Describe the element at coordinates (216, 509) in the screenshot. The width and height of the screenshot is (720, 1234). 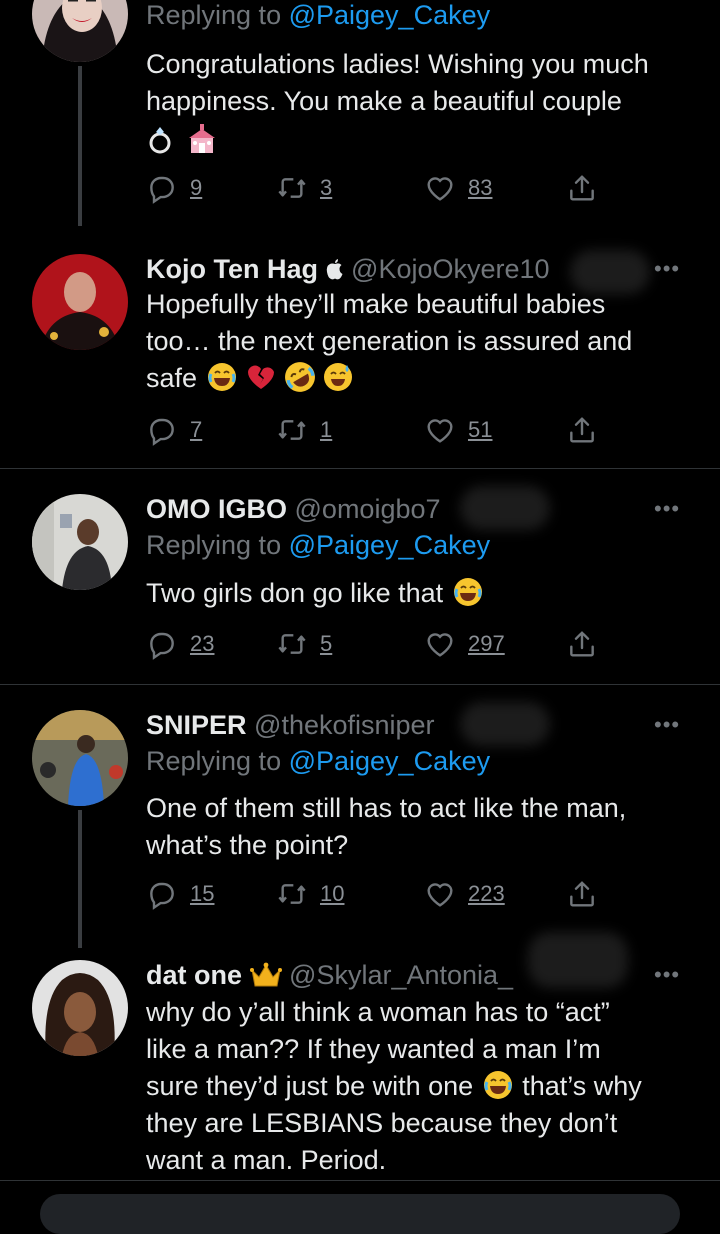
I see `display-name: OMO IGBO` at that location.